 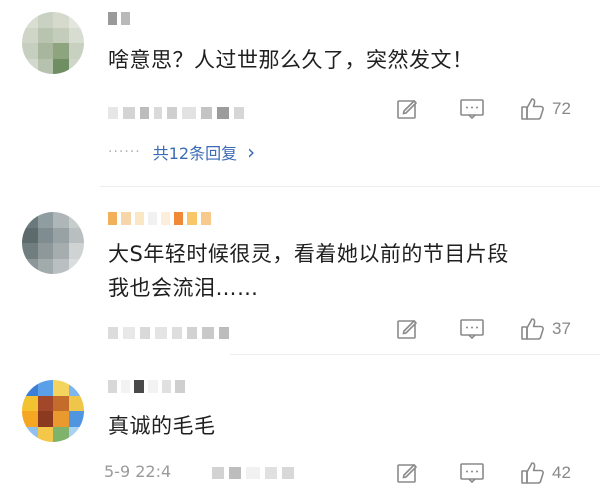 What do you see at coordinates (195, 153) in the screenshot?
I see `replies-count-label: 共12条回复` at bounding box center [195, 153].